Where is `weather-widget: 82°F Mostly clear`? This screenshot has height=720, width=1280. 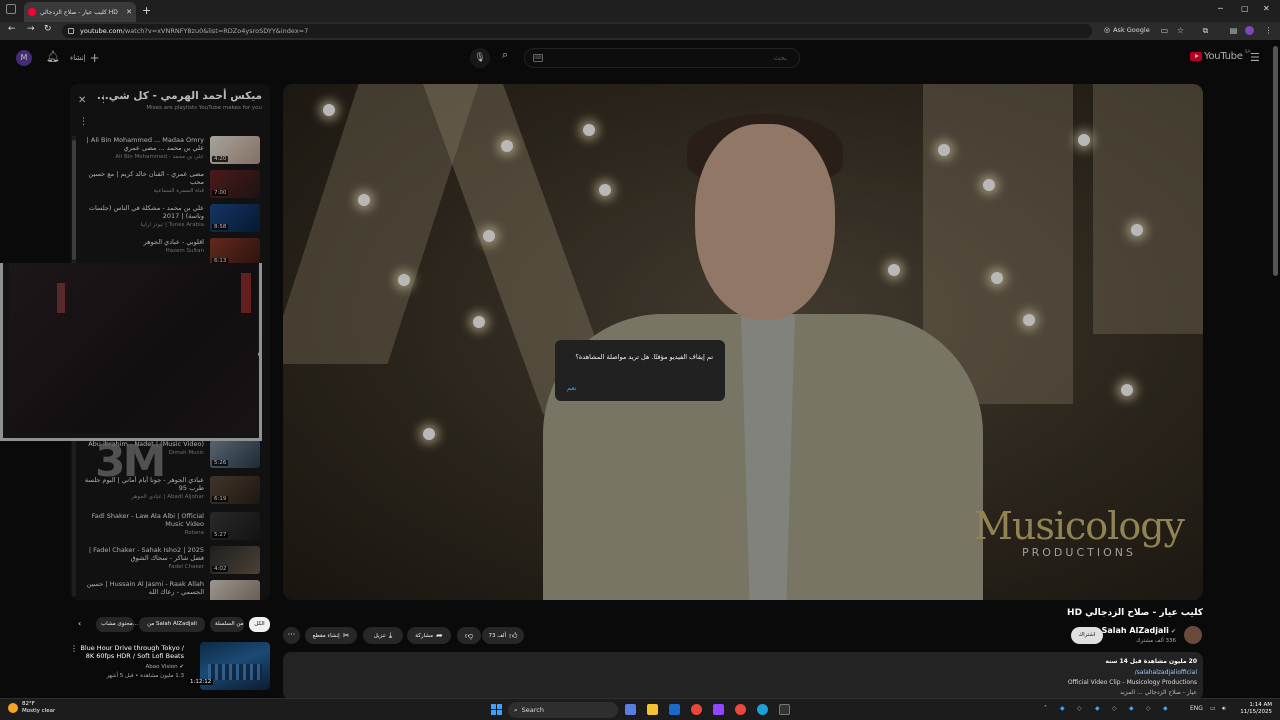
weather-widget: 82°F Mostly clear is located at coordinates (31, 708).